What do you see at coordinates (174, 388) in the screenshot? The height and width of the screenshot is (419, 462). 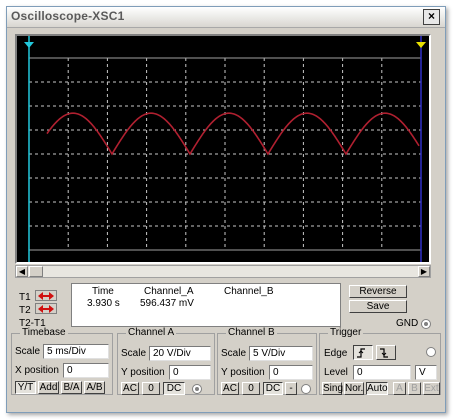 I see `channel-a-dc-button: DC` at bounding box center [174, 388].